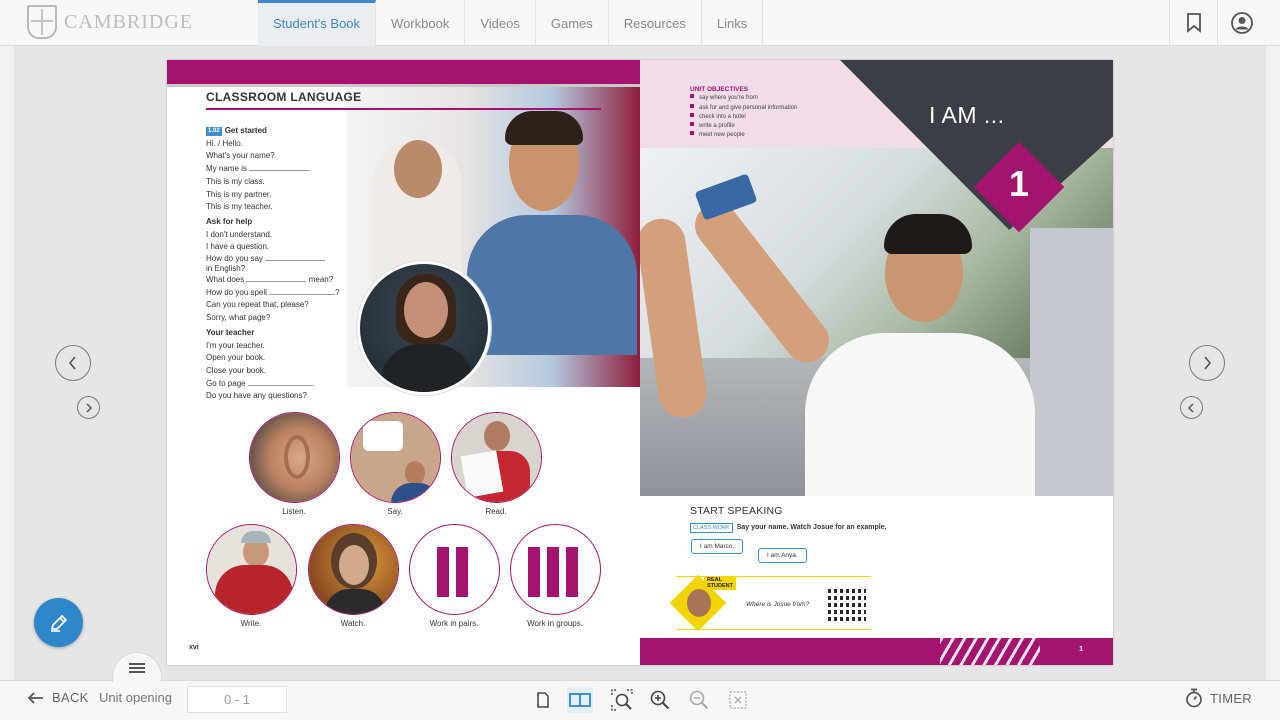 This screenshot has height=720, width=1280. I want to click on list-item: How do you say in English?, so click(281, 264).